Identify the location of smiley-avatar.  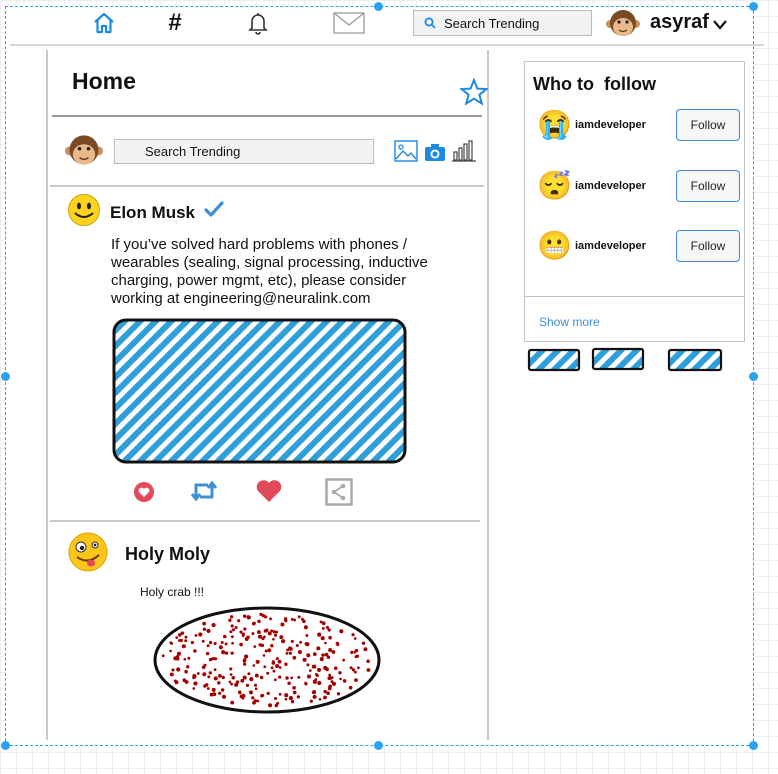
(84, 210).